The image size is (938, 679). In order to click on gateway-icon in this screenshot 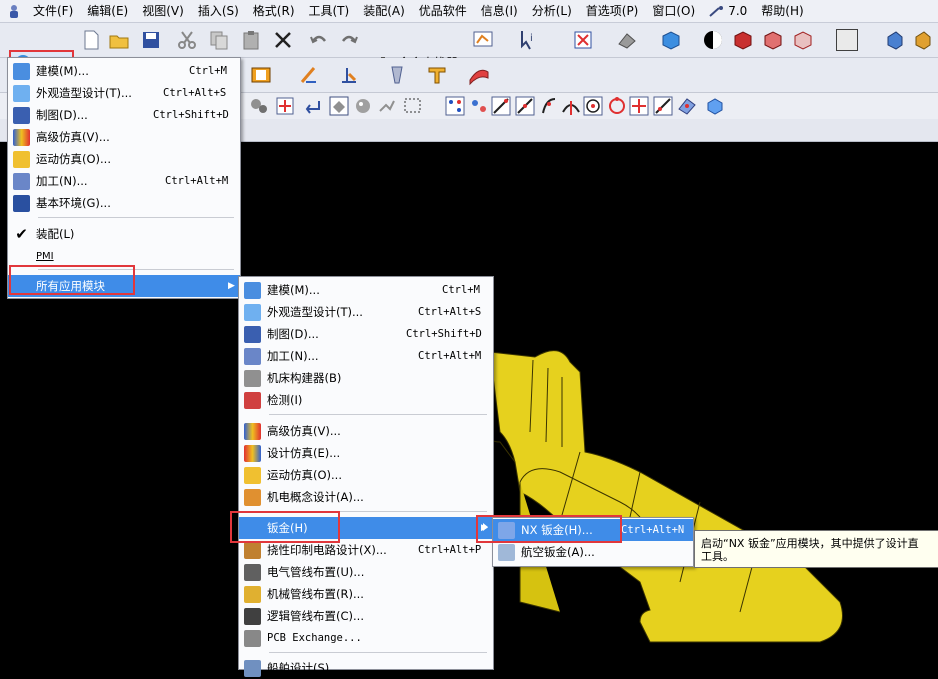, I will do `click(21, 203)`.